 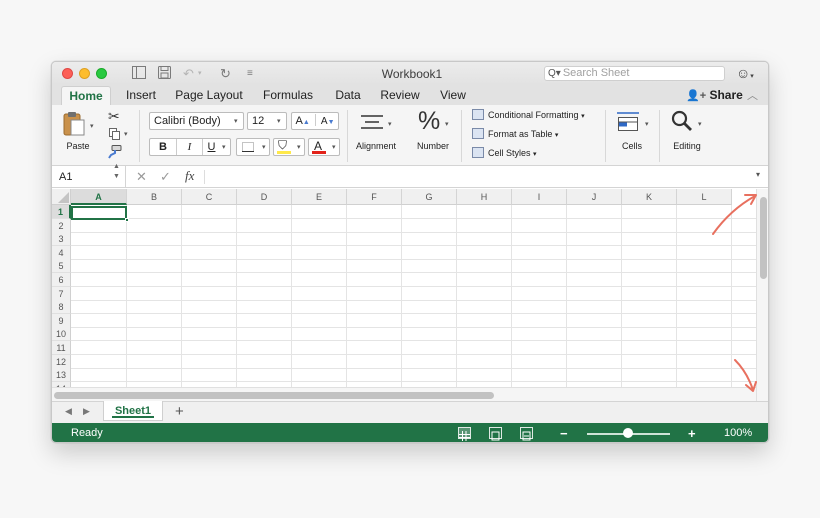 What do you see at coordinates (139, 73) in the screenshot?
I see `sidebar-icon` at bounding box center [139, 73].